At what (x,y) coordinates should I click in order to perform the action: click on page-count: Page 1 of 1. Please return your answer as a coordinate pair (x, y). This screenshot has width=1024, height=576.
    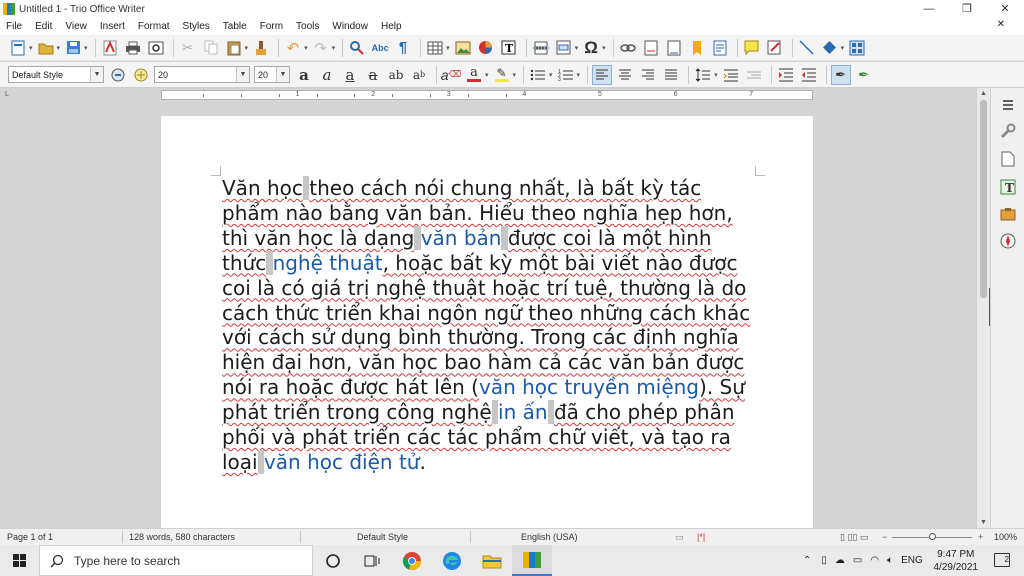
    Looking at the image, I should click on (30, 537).